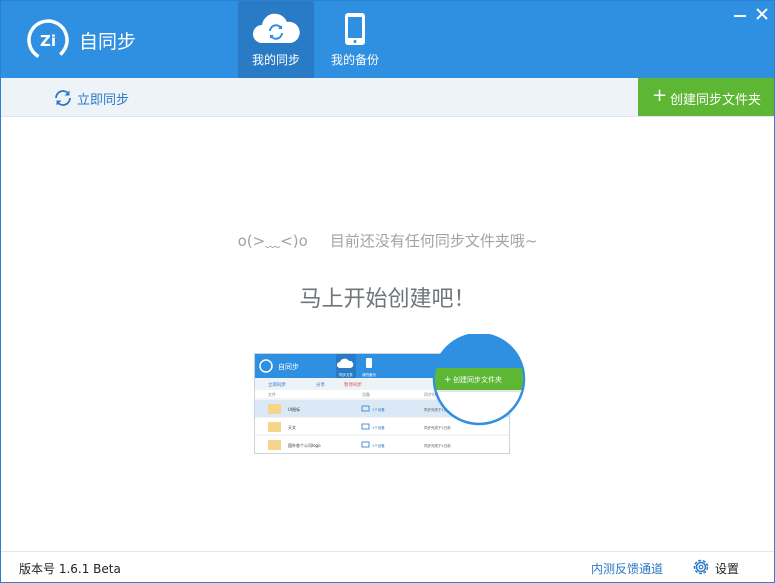  I want to click on tab-label: 我的同步, so click(275, 60).